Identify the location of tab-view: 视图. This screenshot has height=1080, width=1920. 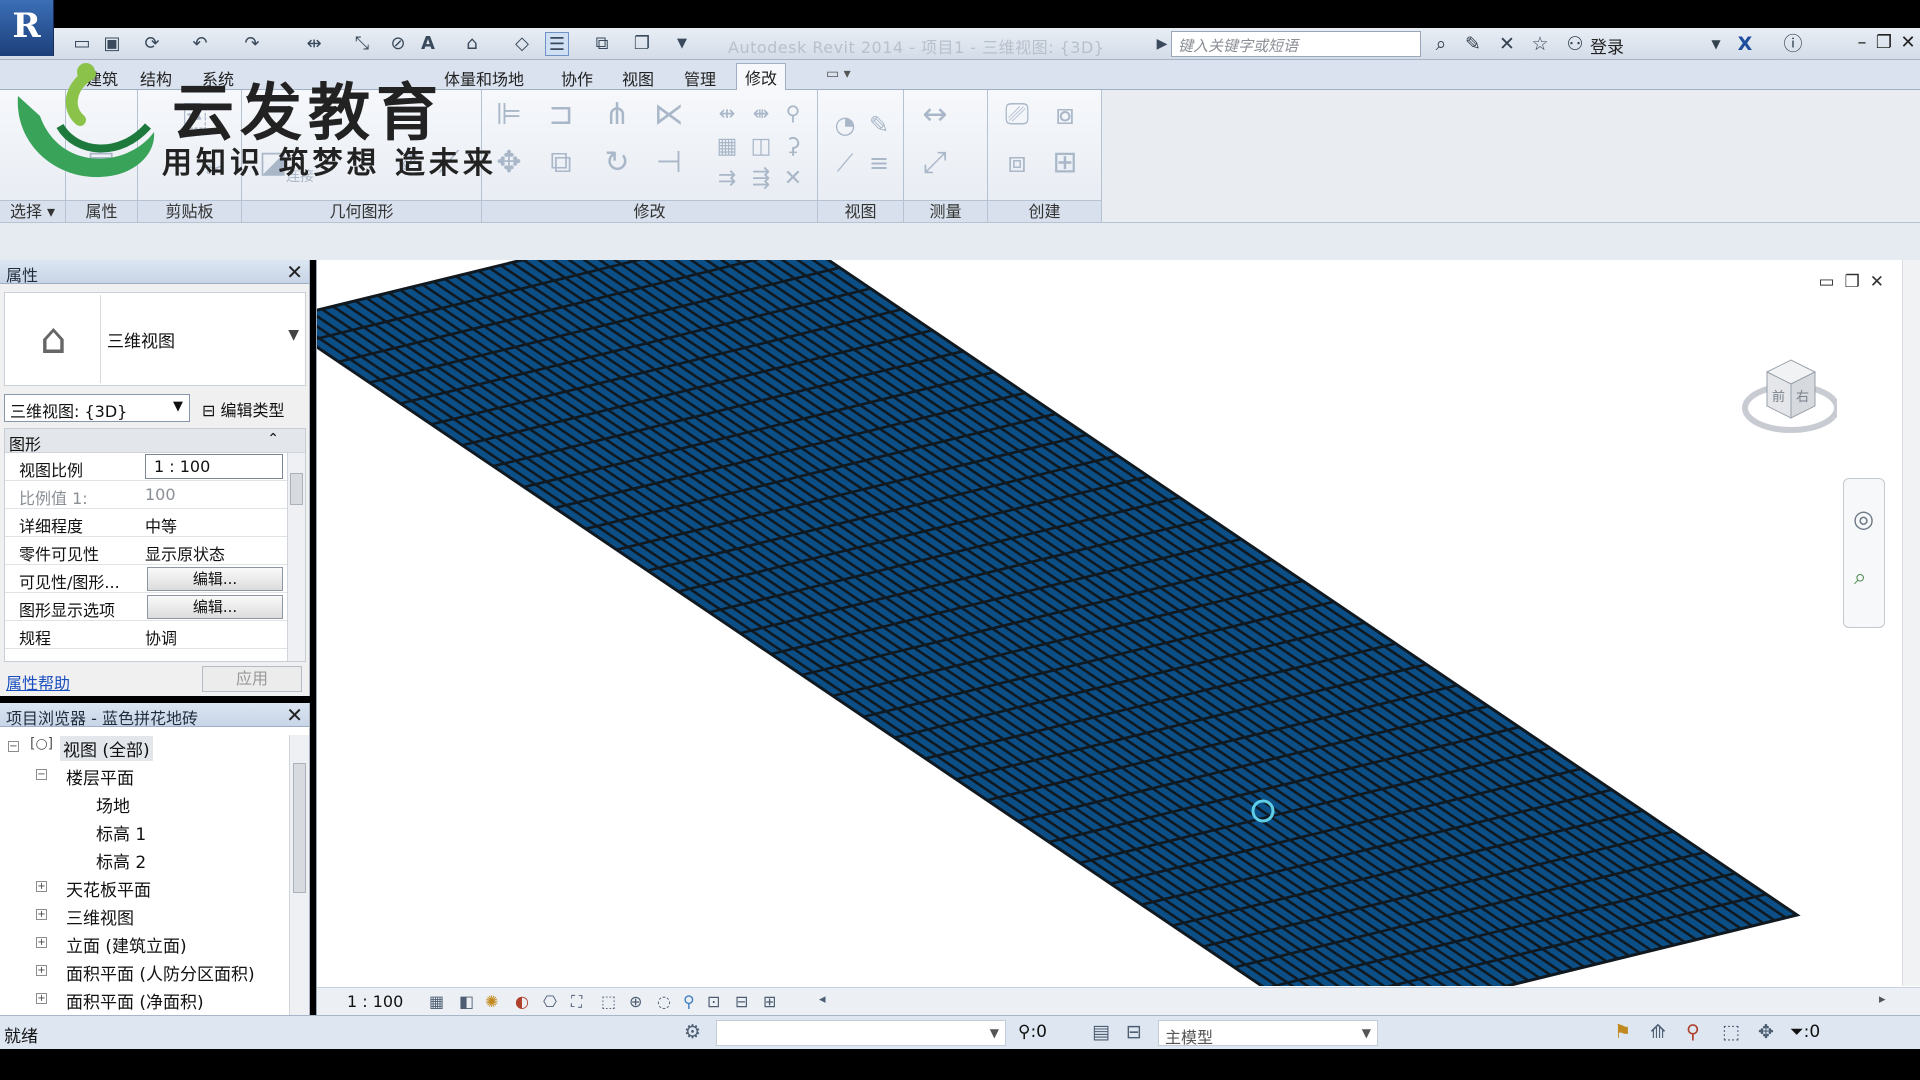
(638, 77).